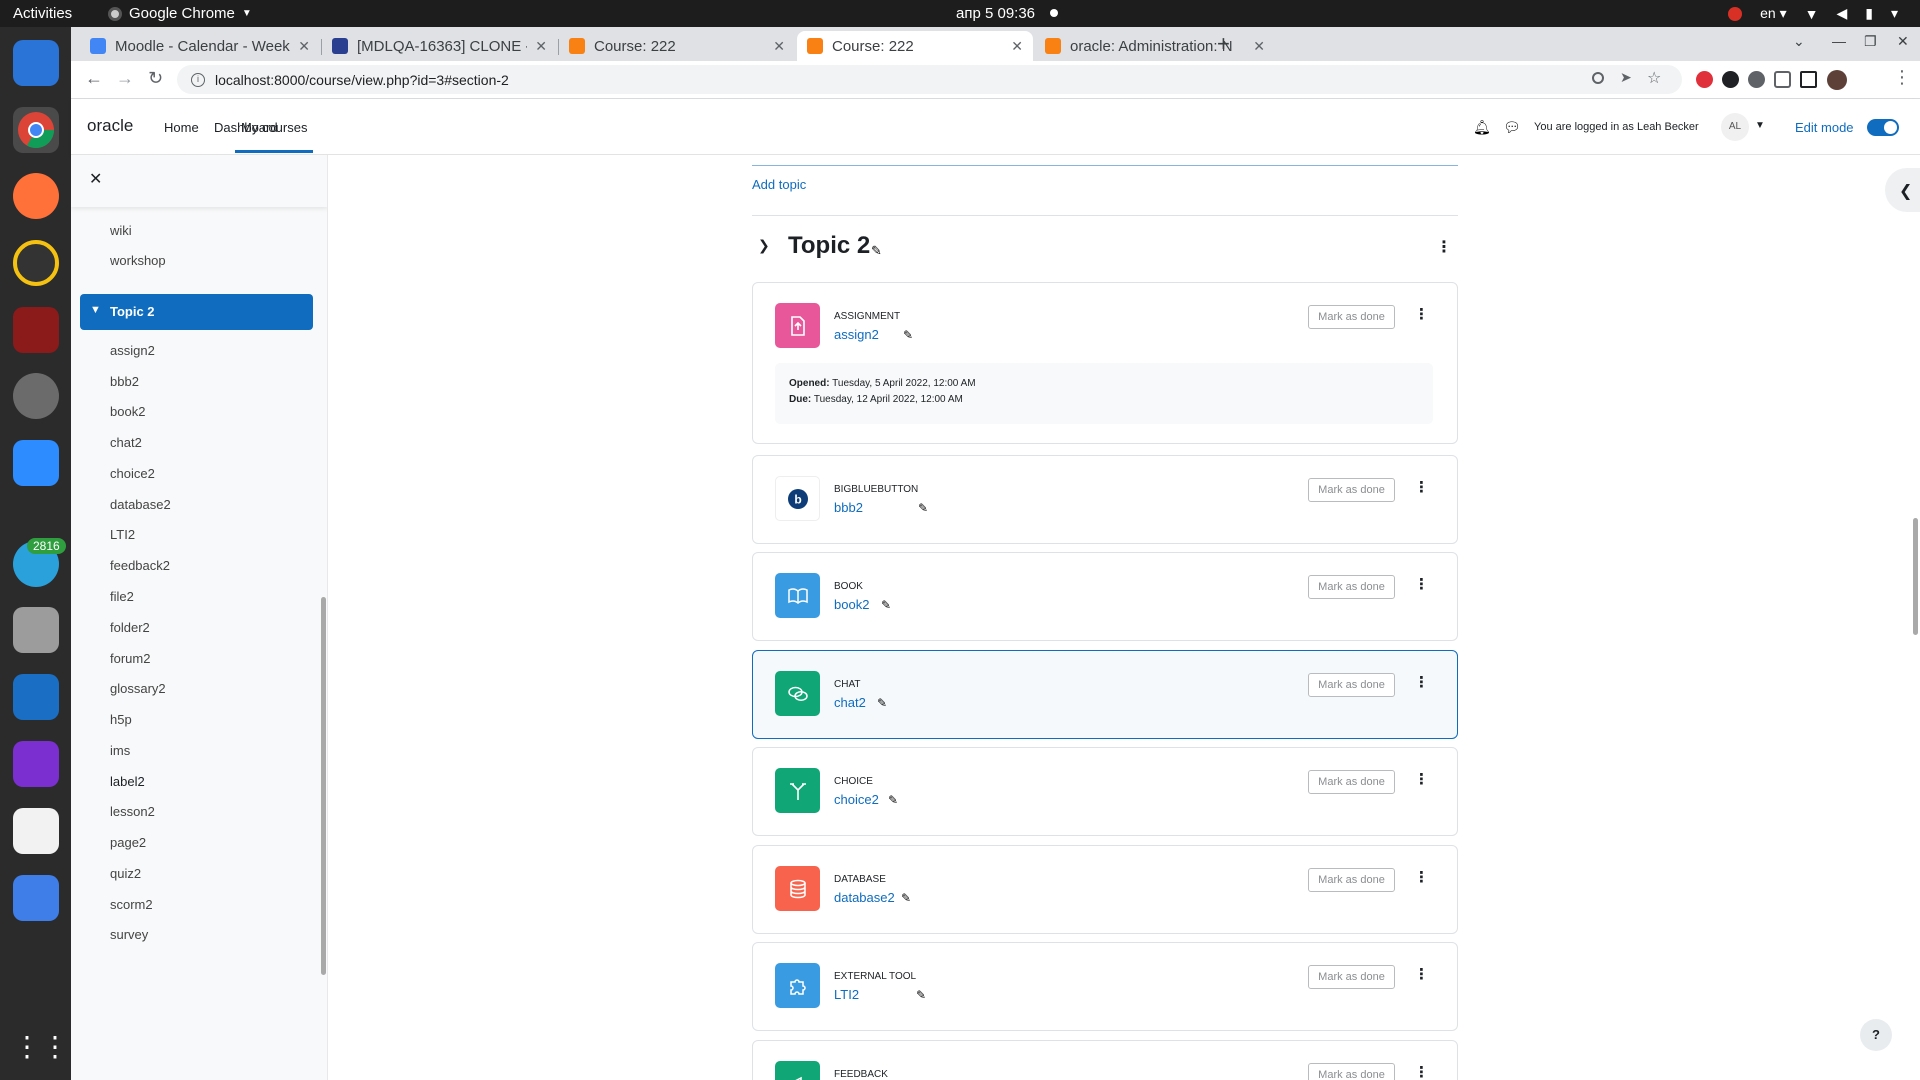 This screenshot has width=1920, height=1080. What do you see at coordinates (779, 184) in the screenshot?
I see `add-topic-link: Add topic` at bounding box center [779, 184].